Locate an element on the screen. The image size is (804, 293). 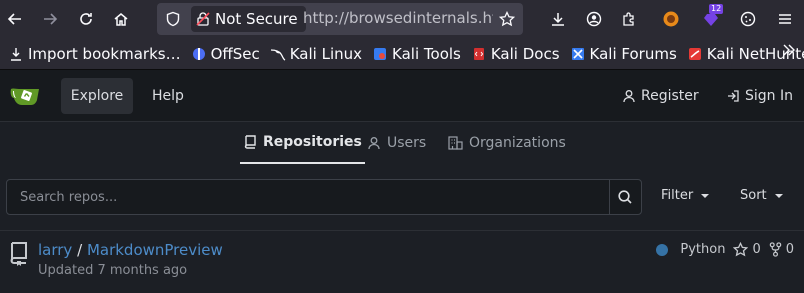
bookmark-label: Kali Docs is located at coordinates (525, 53).